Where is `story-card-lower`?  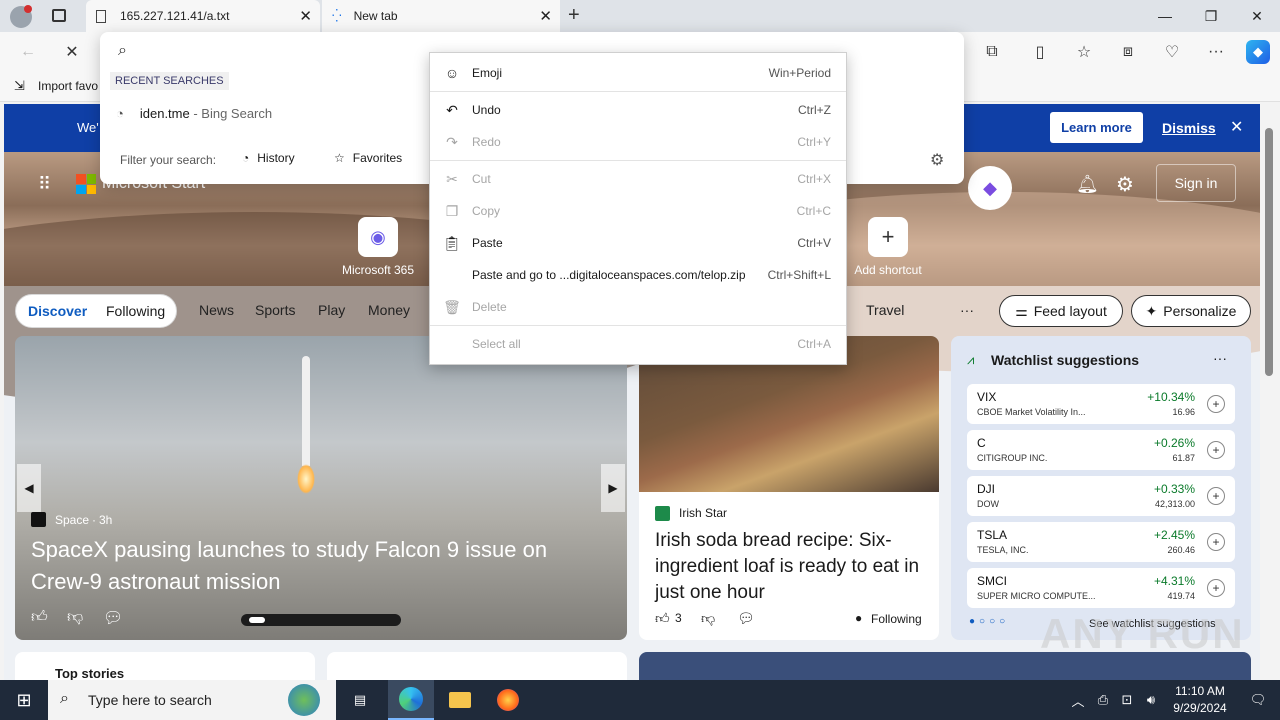 story-card-lower is located at coordinates (477, 666).